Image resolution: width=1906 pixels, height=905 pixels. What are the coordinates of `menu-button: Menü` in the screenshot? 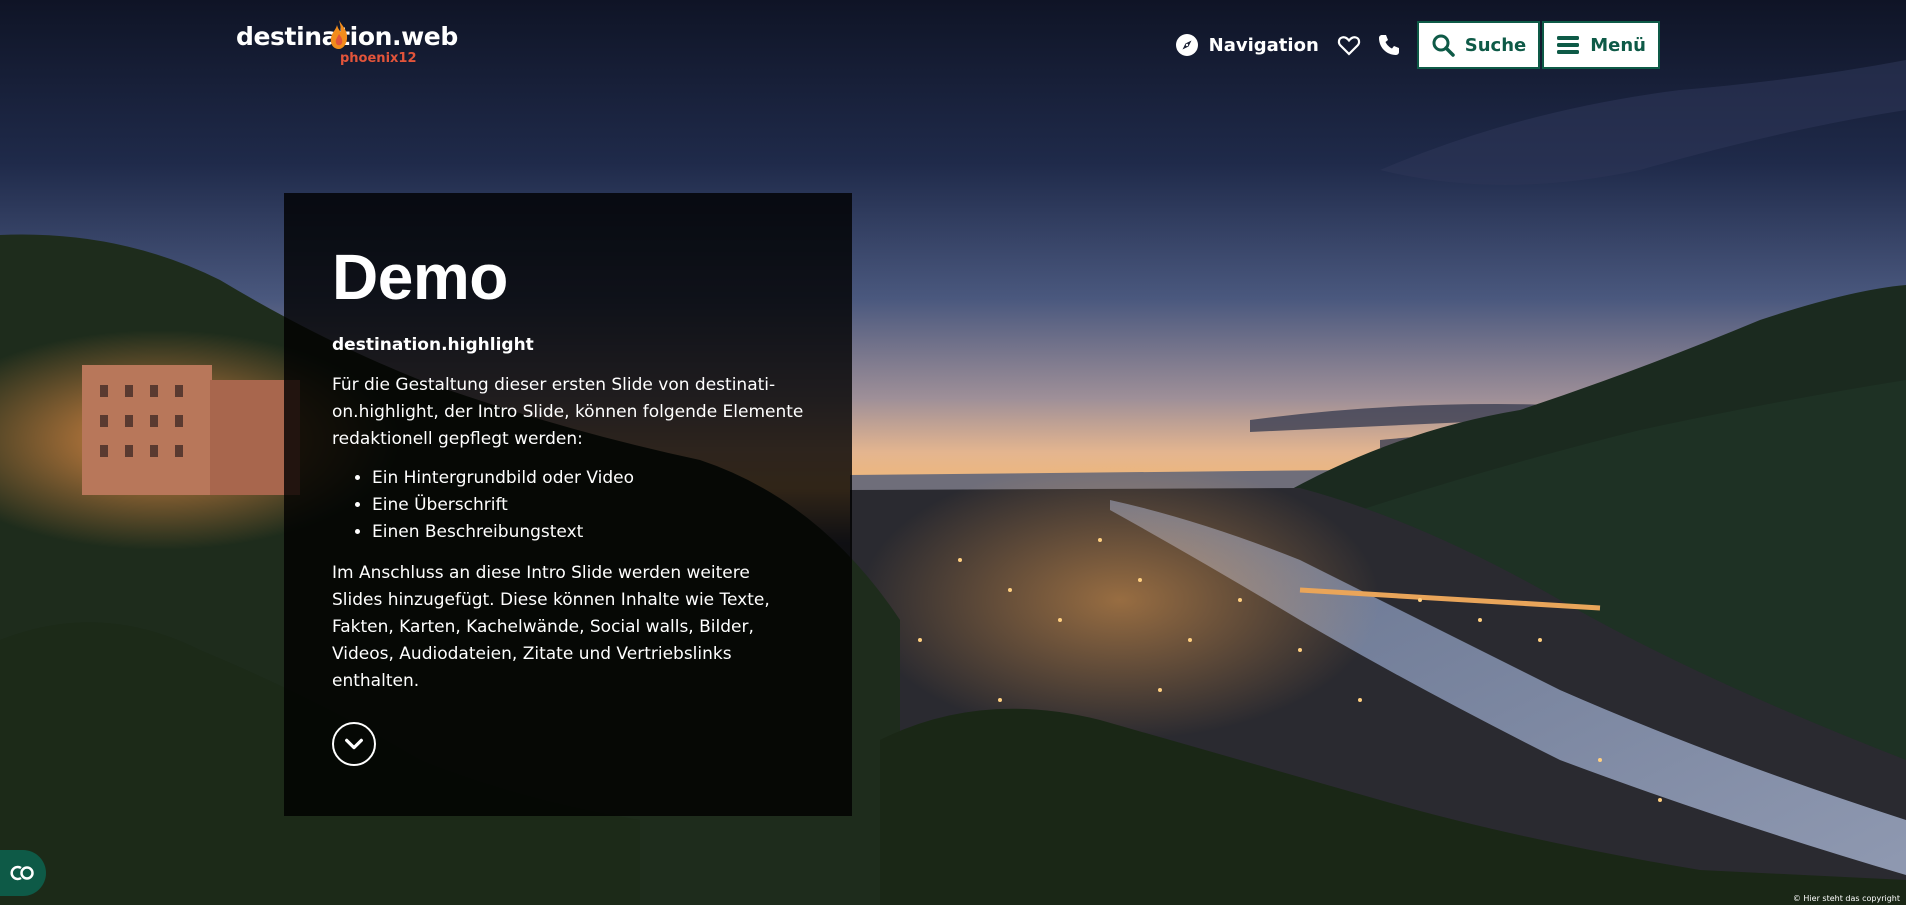 It's located at (1601, 45).